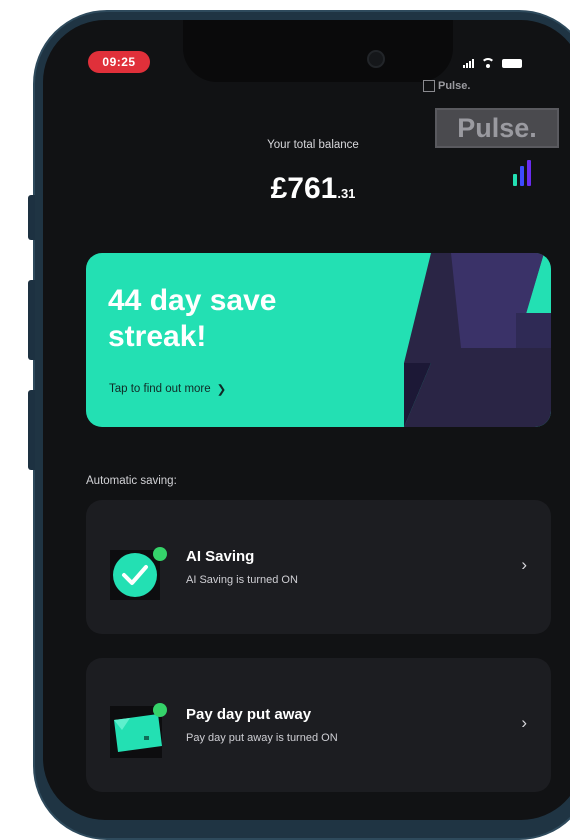 The height and width of the screenshot is (840, 570). What do you see at coordinates (119, 62) in the screenshot?
I see `status-time: 09:25` at bounding box center [119, 62].